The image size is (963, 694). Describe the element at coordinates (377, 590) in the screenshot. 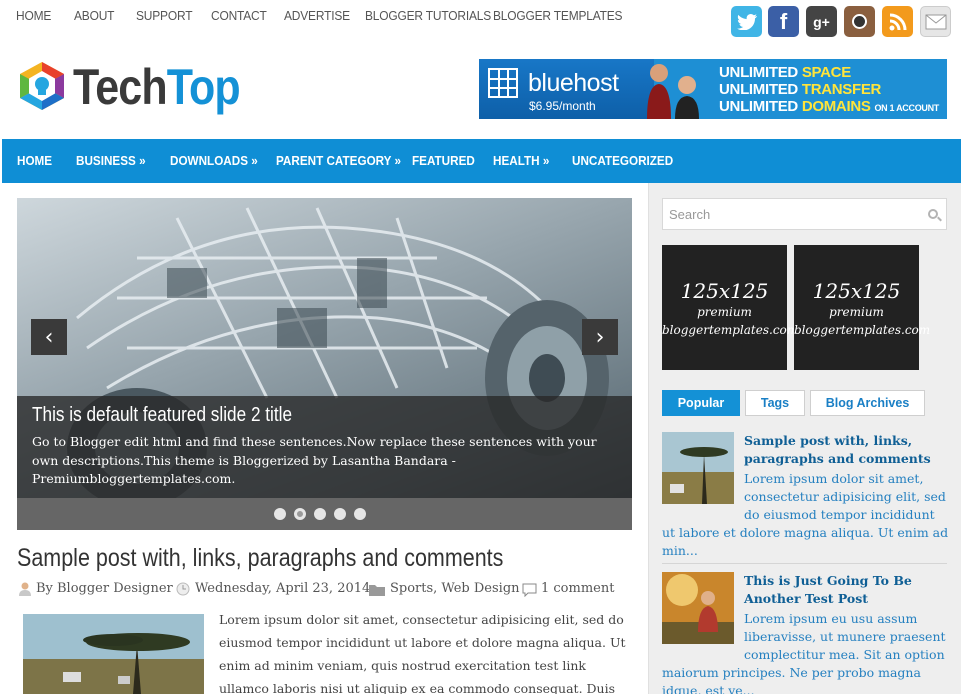

I see `folder-icon` at that location.